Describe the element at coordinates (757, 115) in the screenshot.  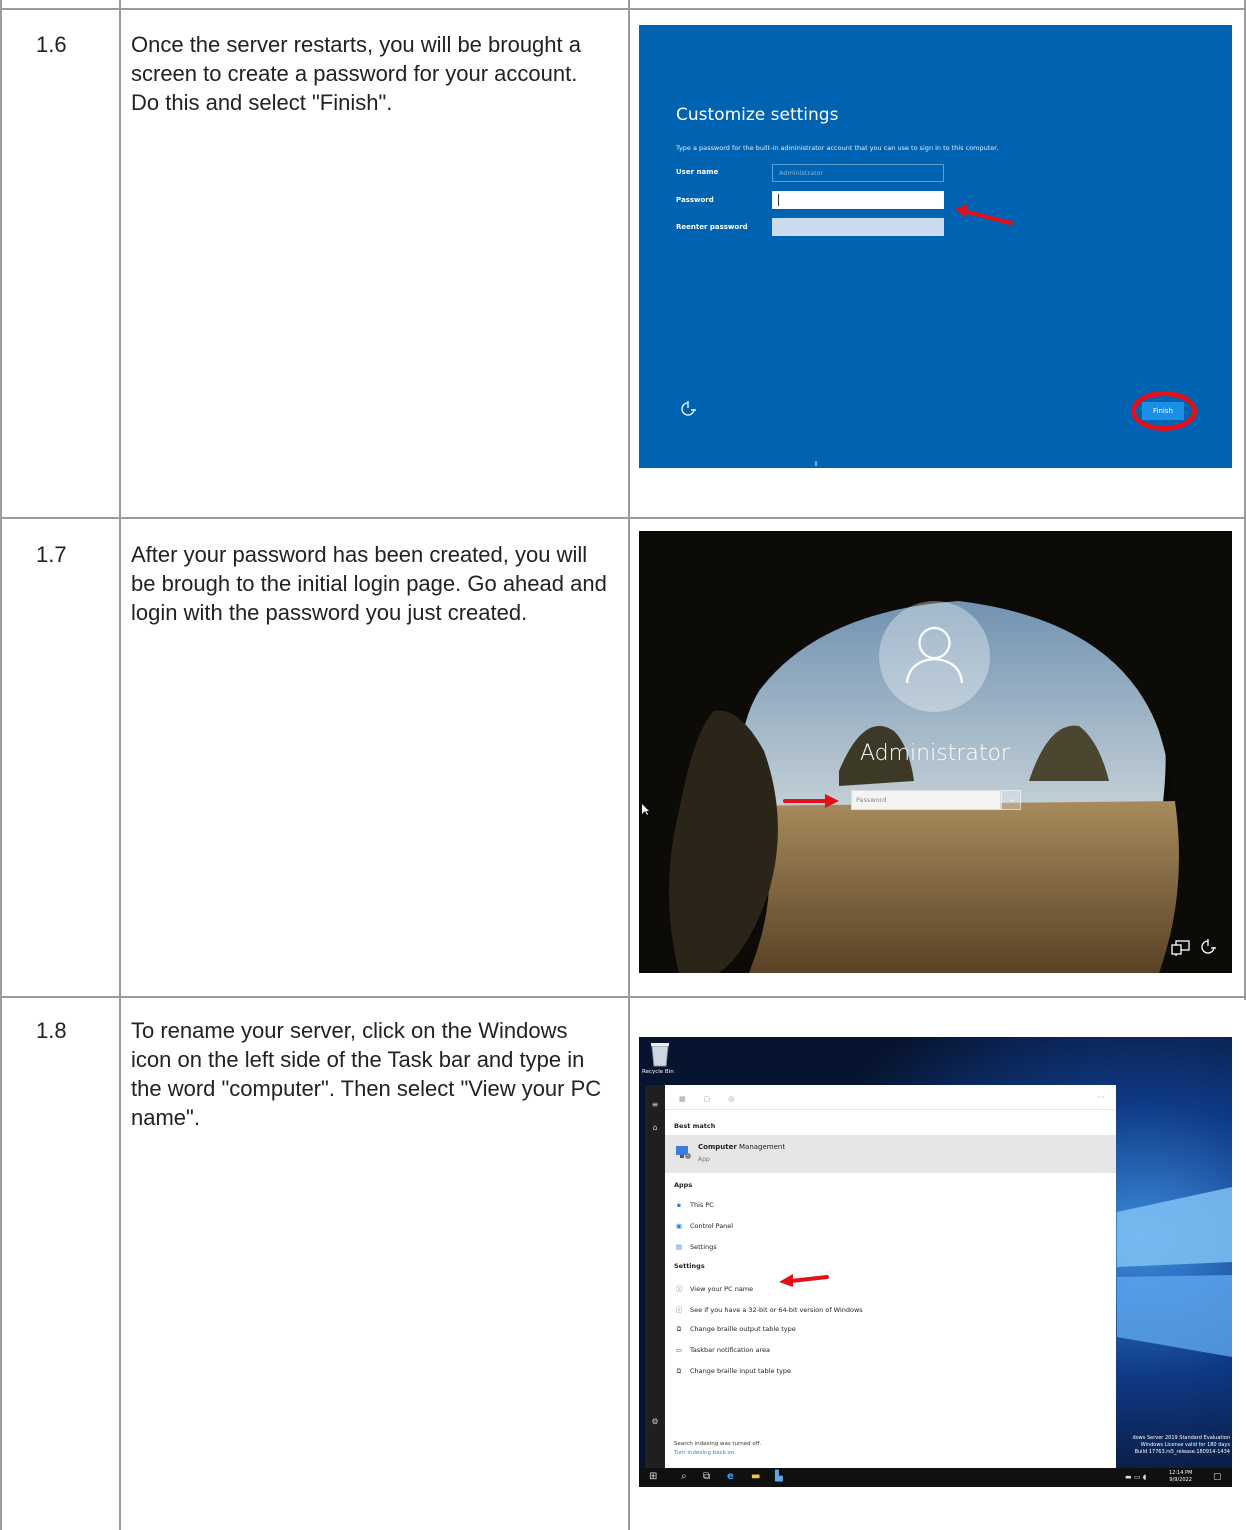
I see `customize-settings-heading: Customize settings` at that location.